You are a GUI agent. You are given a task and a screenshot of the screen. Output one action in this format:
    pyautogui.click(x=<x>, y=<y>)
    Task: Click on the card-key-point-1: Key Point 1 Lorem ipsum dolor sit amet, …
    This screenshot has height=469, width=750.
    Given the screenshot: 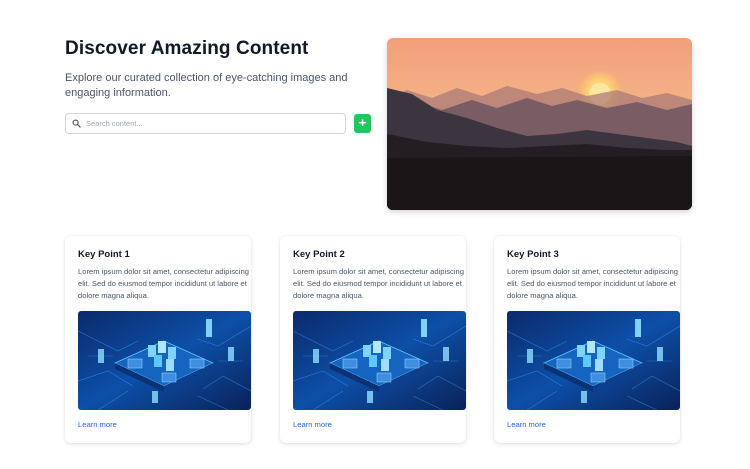 What is the action you would take?
    pyautogui.click(x=158, y=339)
    